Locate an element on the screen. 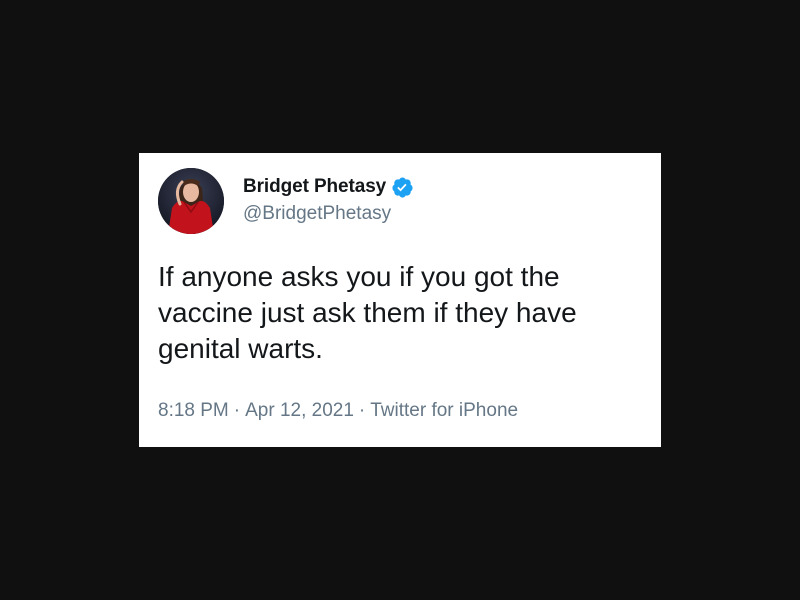 This screenshot has height=600, width=800. profile-photo-icon is located at coordinates (191, 201).